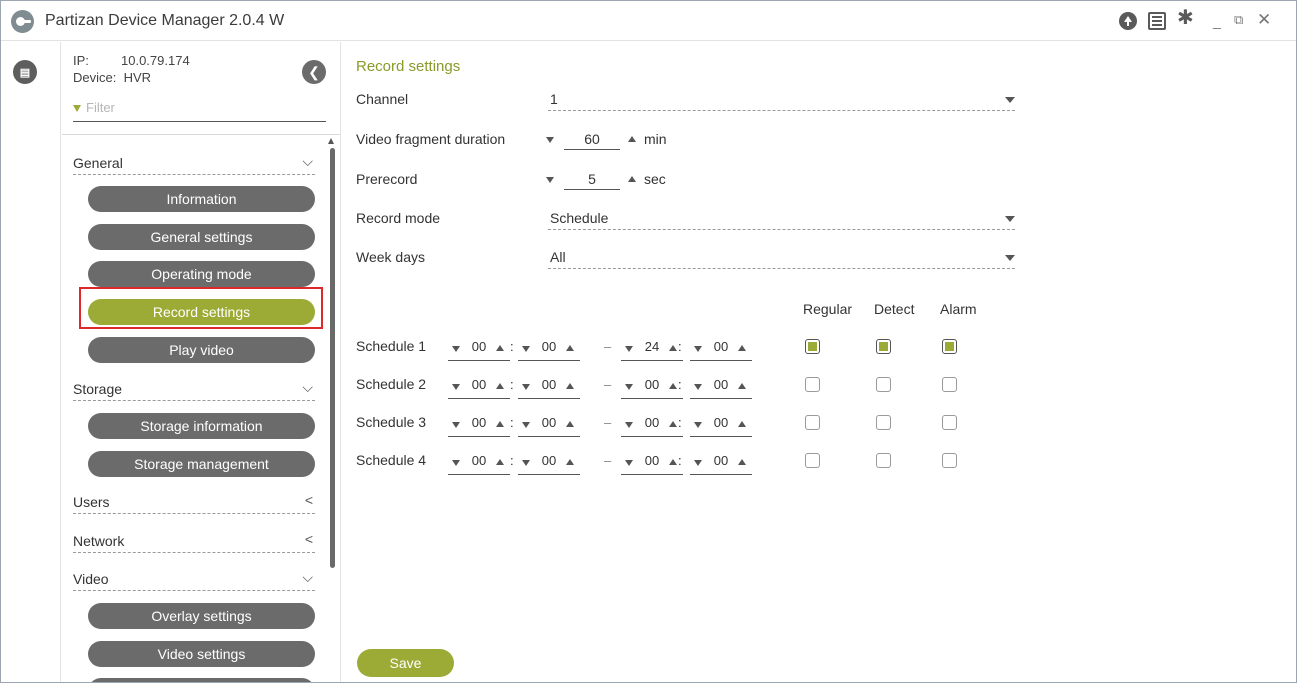 This screenshot has width=1297, height=683. What do you see at coordinates (894, 309) in the screenshot?
I see `column-header-detect: Detect` at bounding box center [894, 309].